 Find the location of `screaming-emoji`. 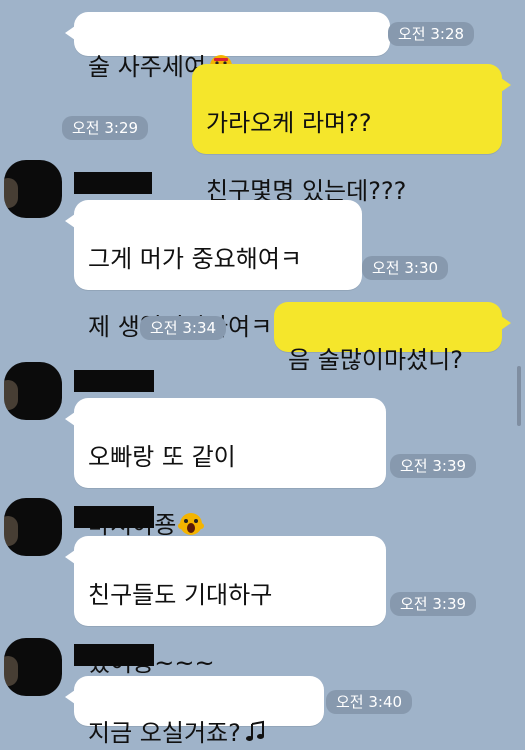

screaming-emoji is located at coordinates (191, 524).